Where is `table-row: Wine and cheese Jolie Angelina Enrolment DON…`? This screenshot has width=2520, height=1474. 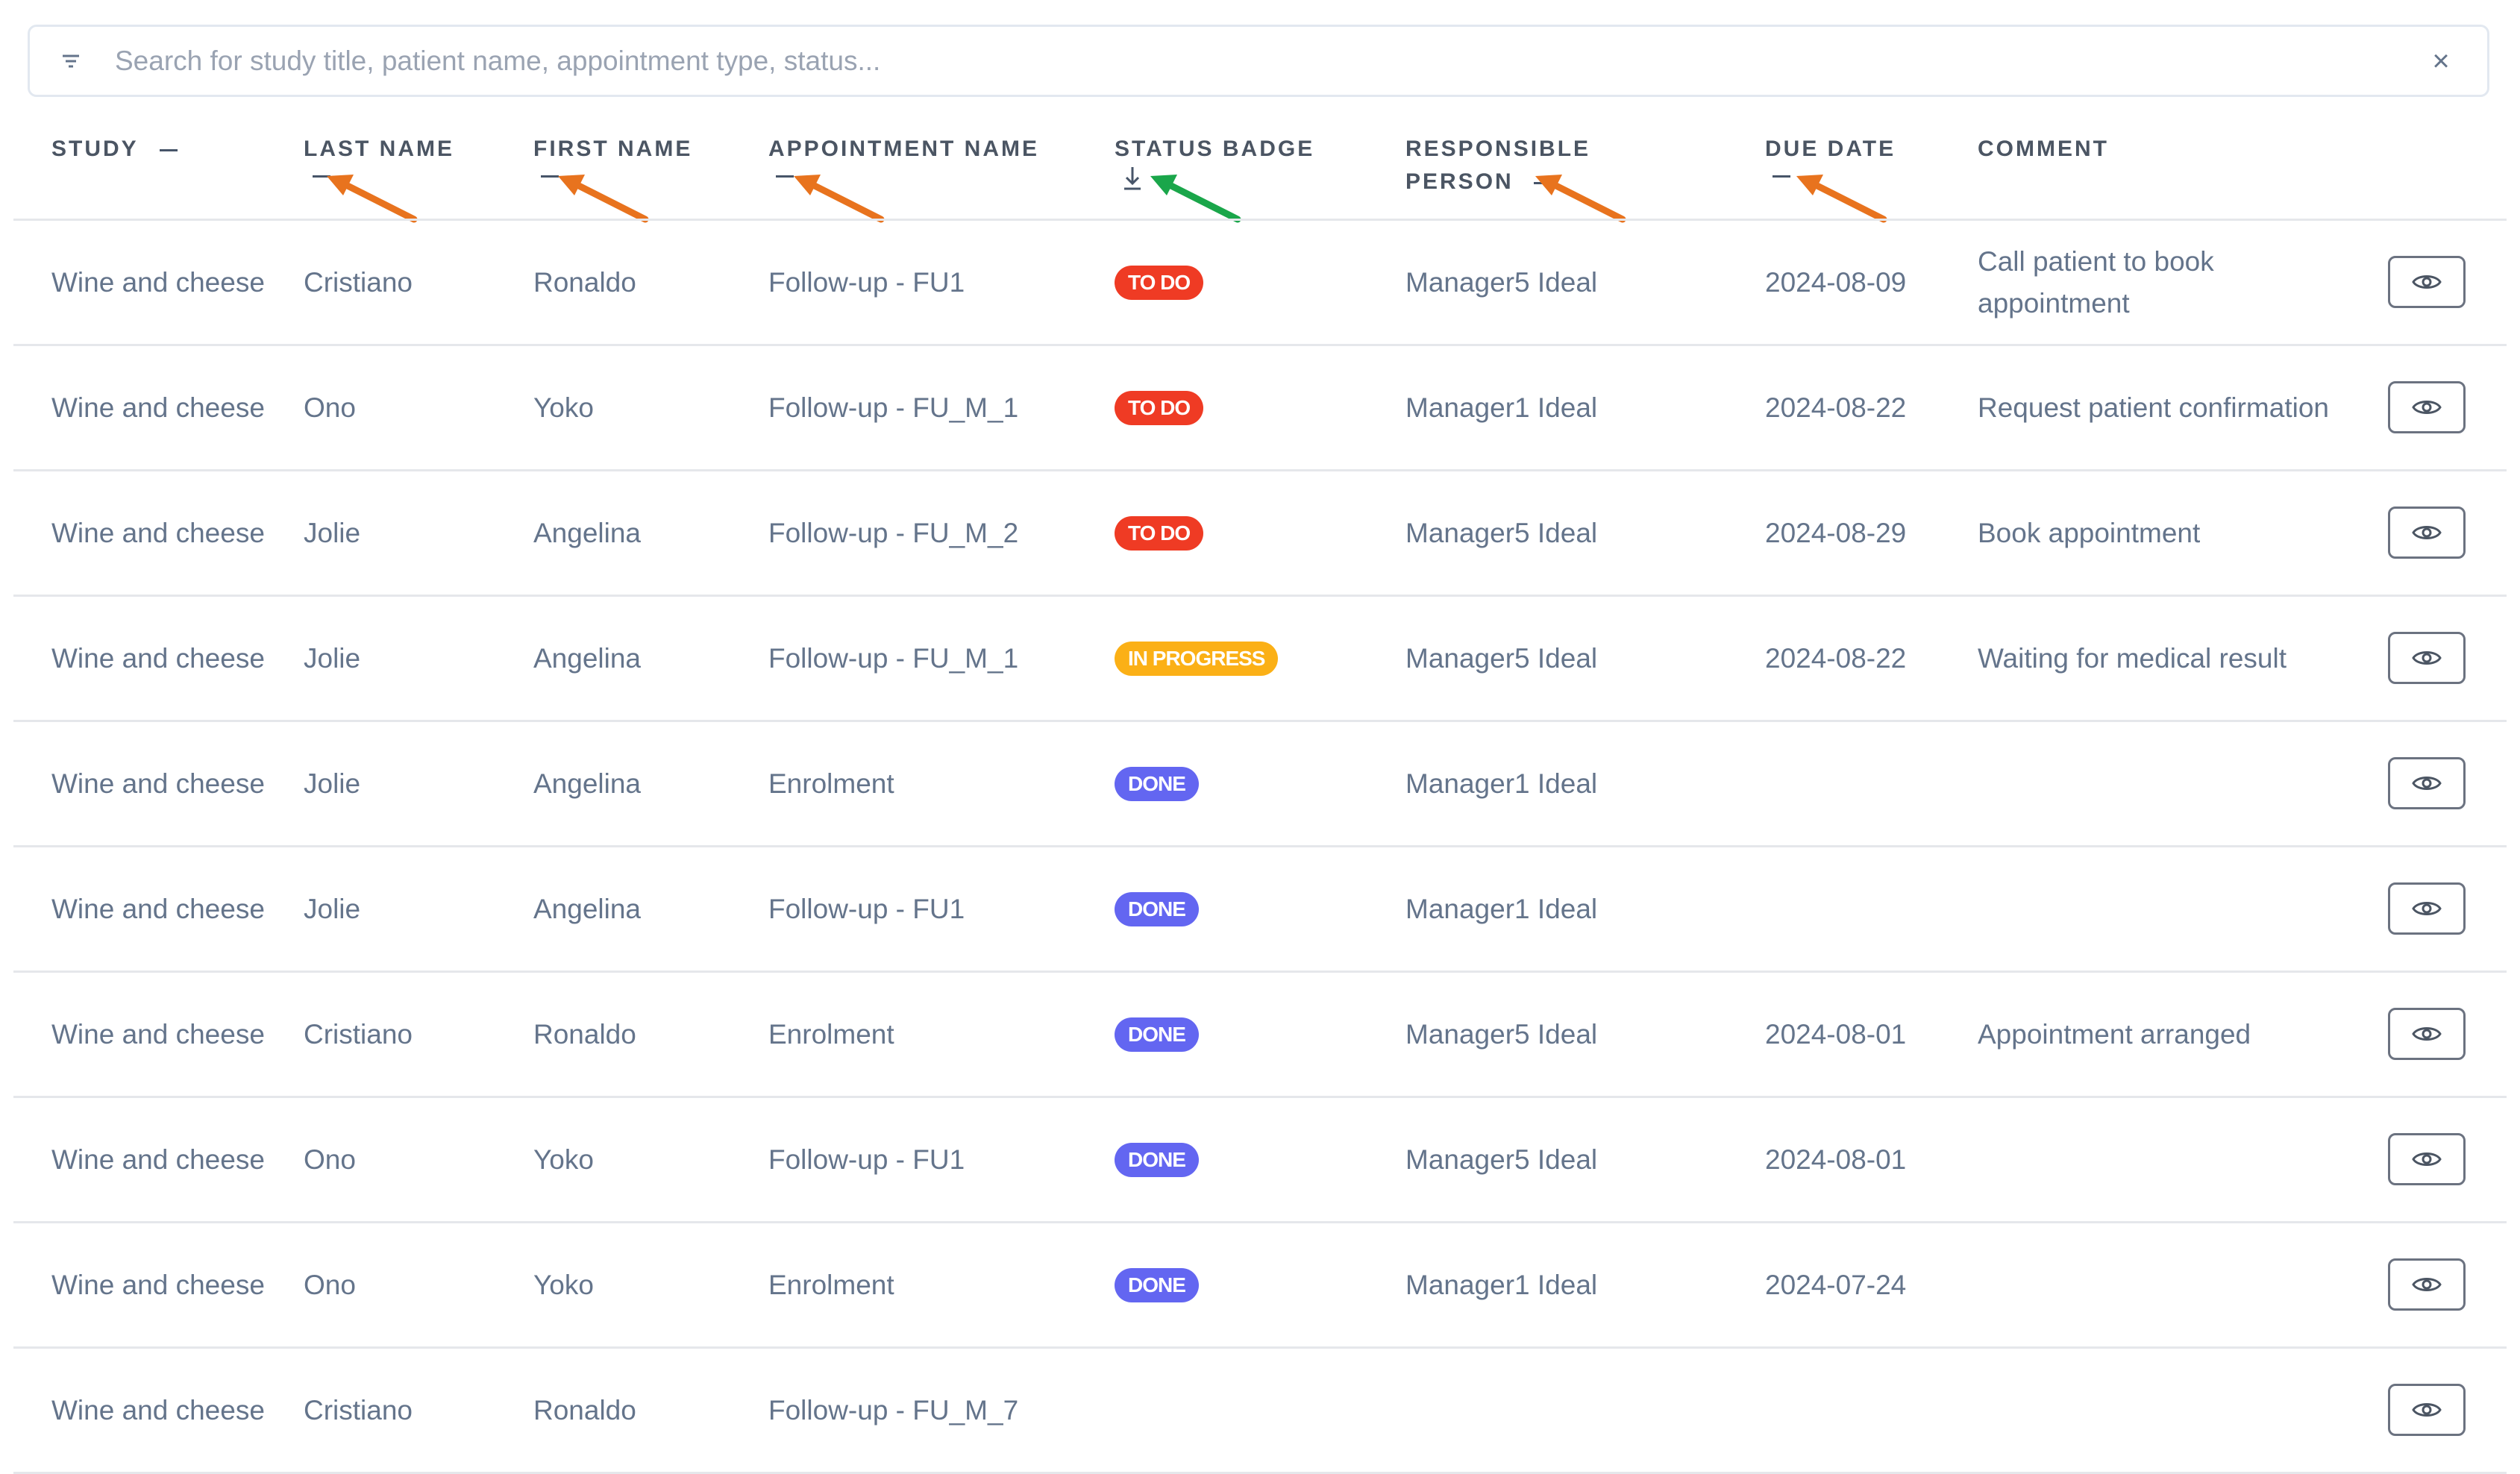
table-row: Wine and cheese Jolie Angelina Enrolment DON… is located at coordinates (1260, 784).